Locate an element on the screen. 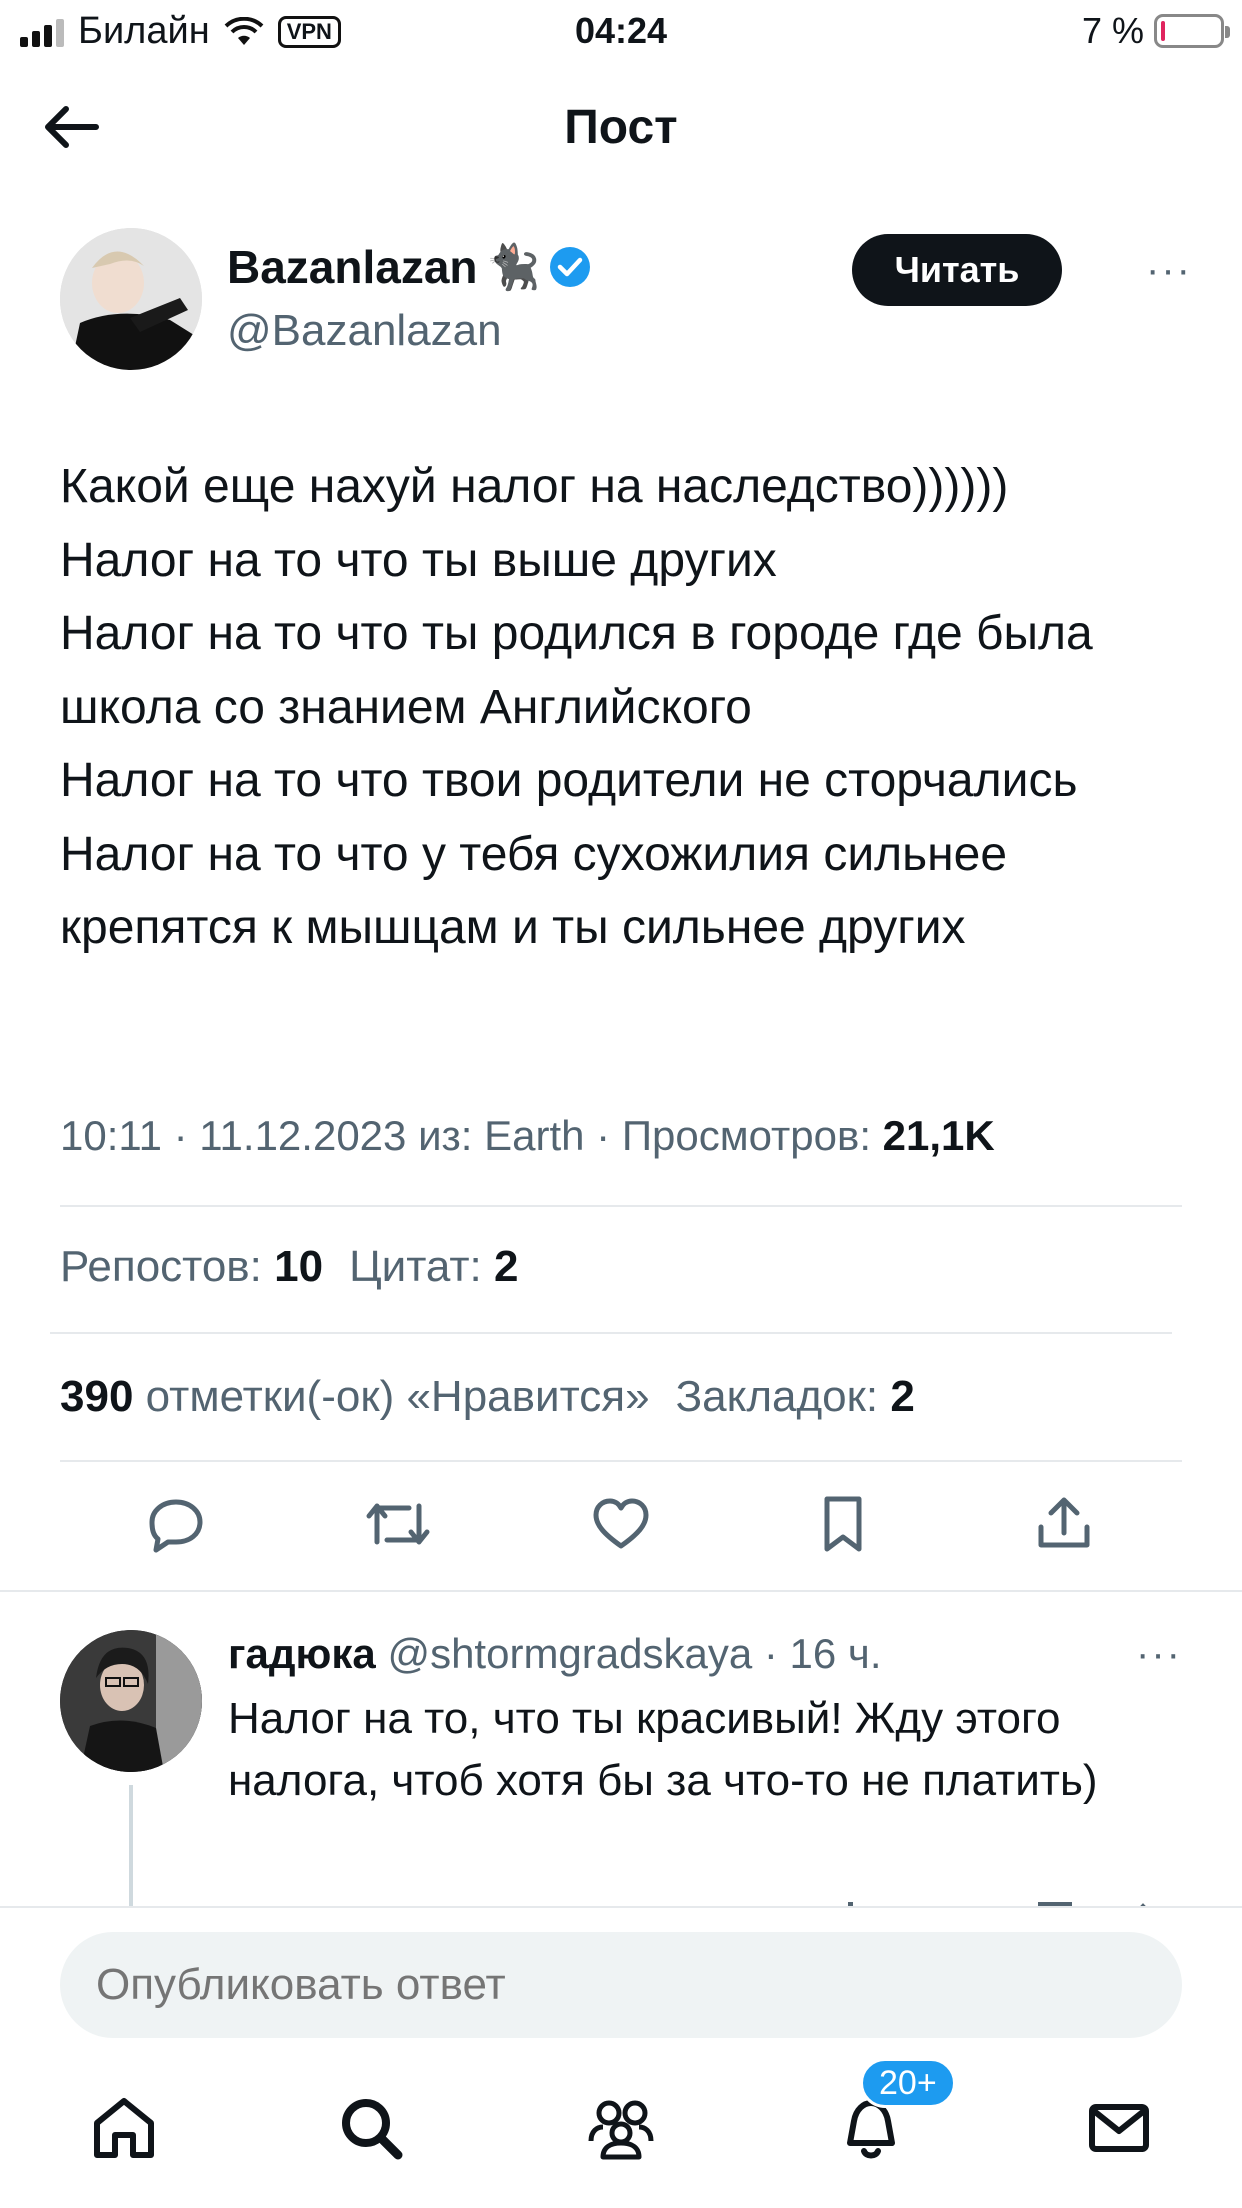 Image resolution: width=1242 pixels, height=2208 pixels. messages-icon is located at coordinates (1119, 2128).